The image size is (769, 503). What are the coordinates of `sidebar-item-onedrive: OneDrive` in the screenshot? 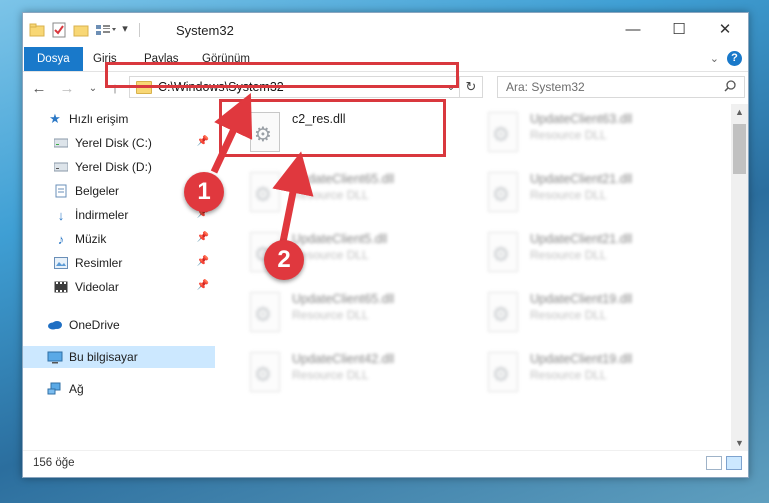 It's located at (119, 325).